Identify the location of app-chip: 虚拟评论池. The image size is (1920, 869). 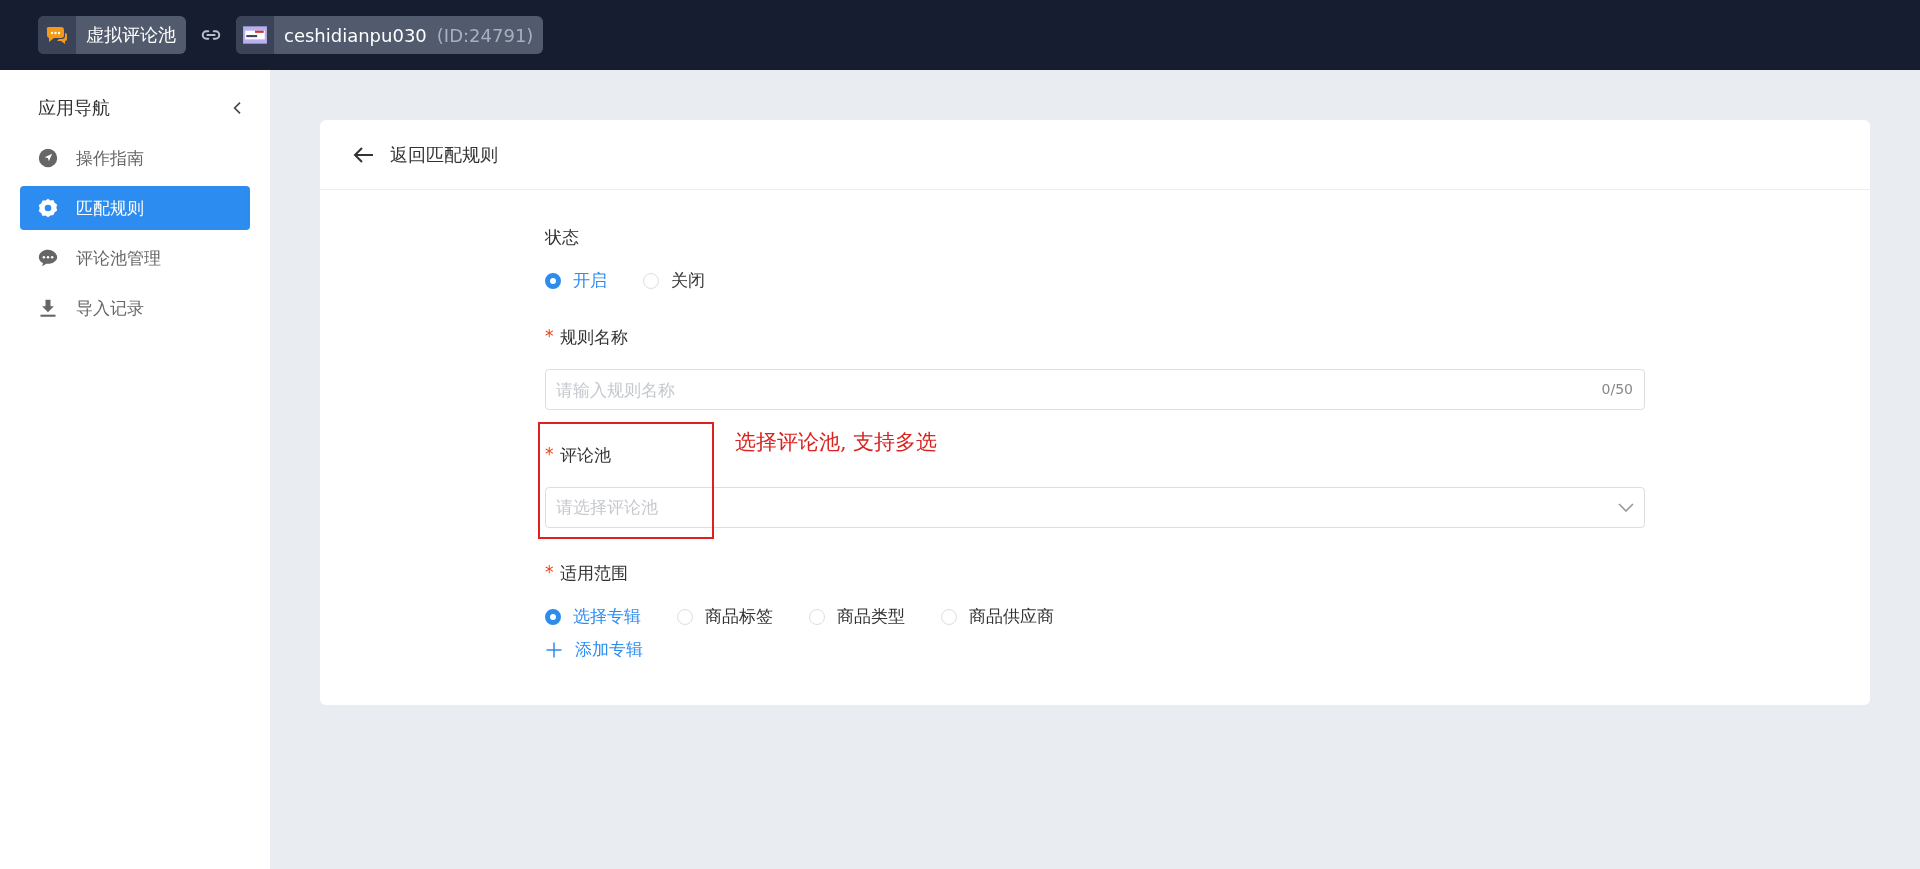
(112, 35).